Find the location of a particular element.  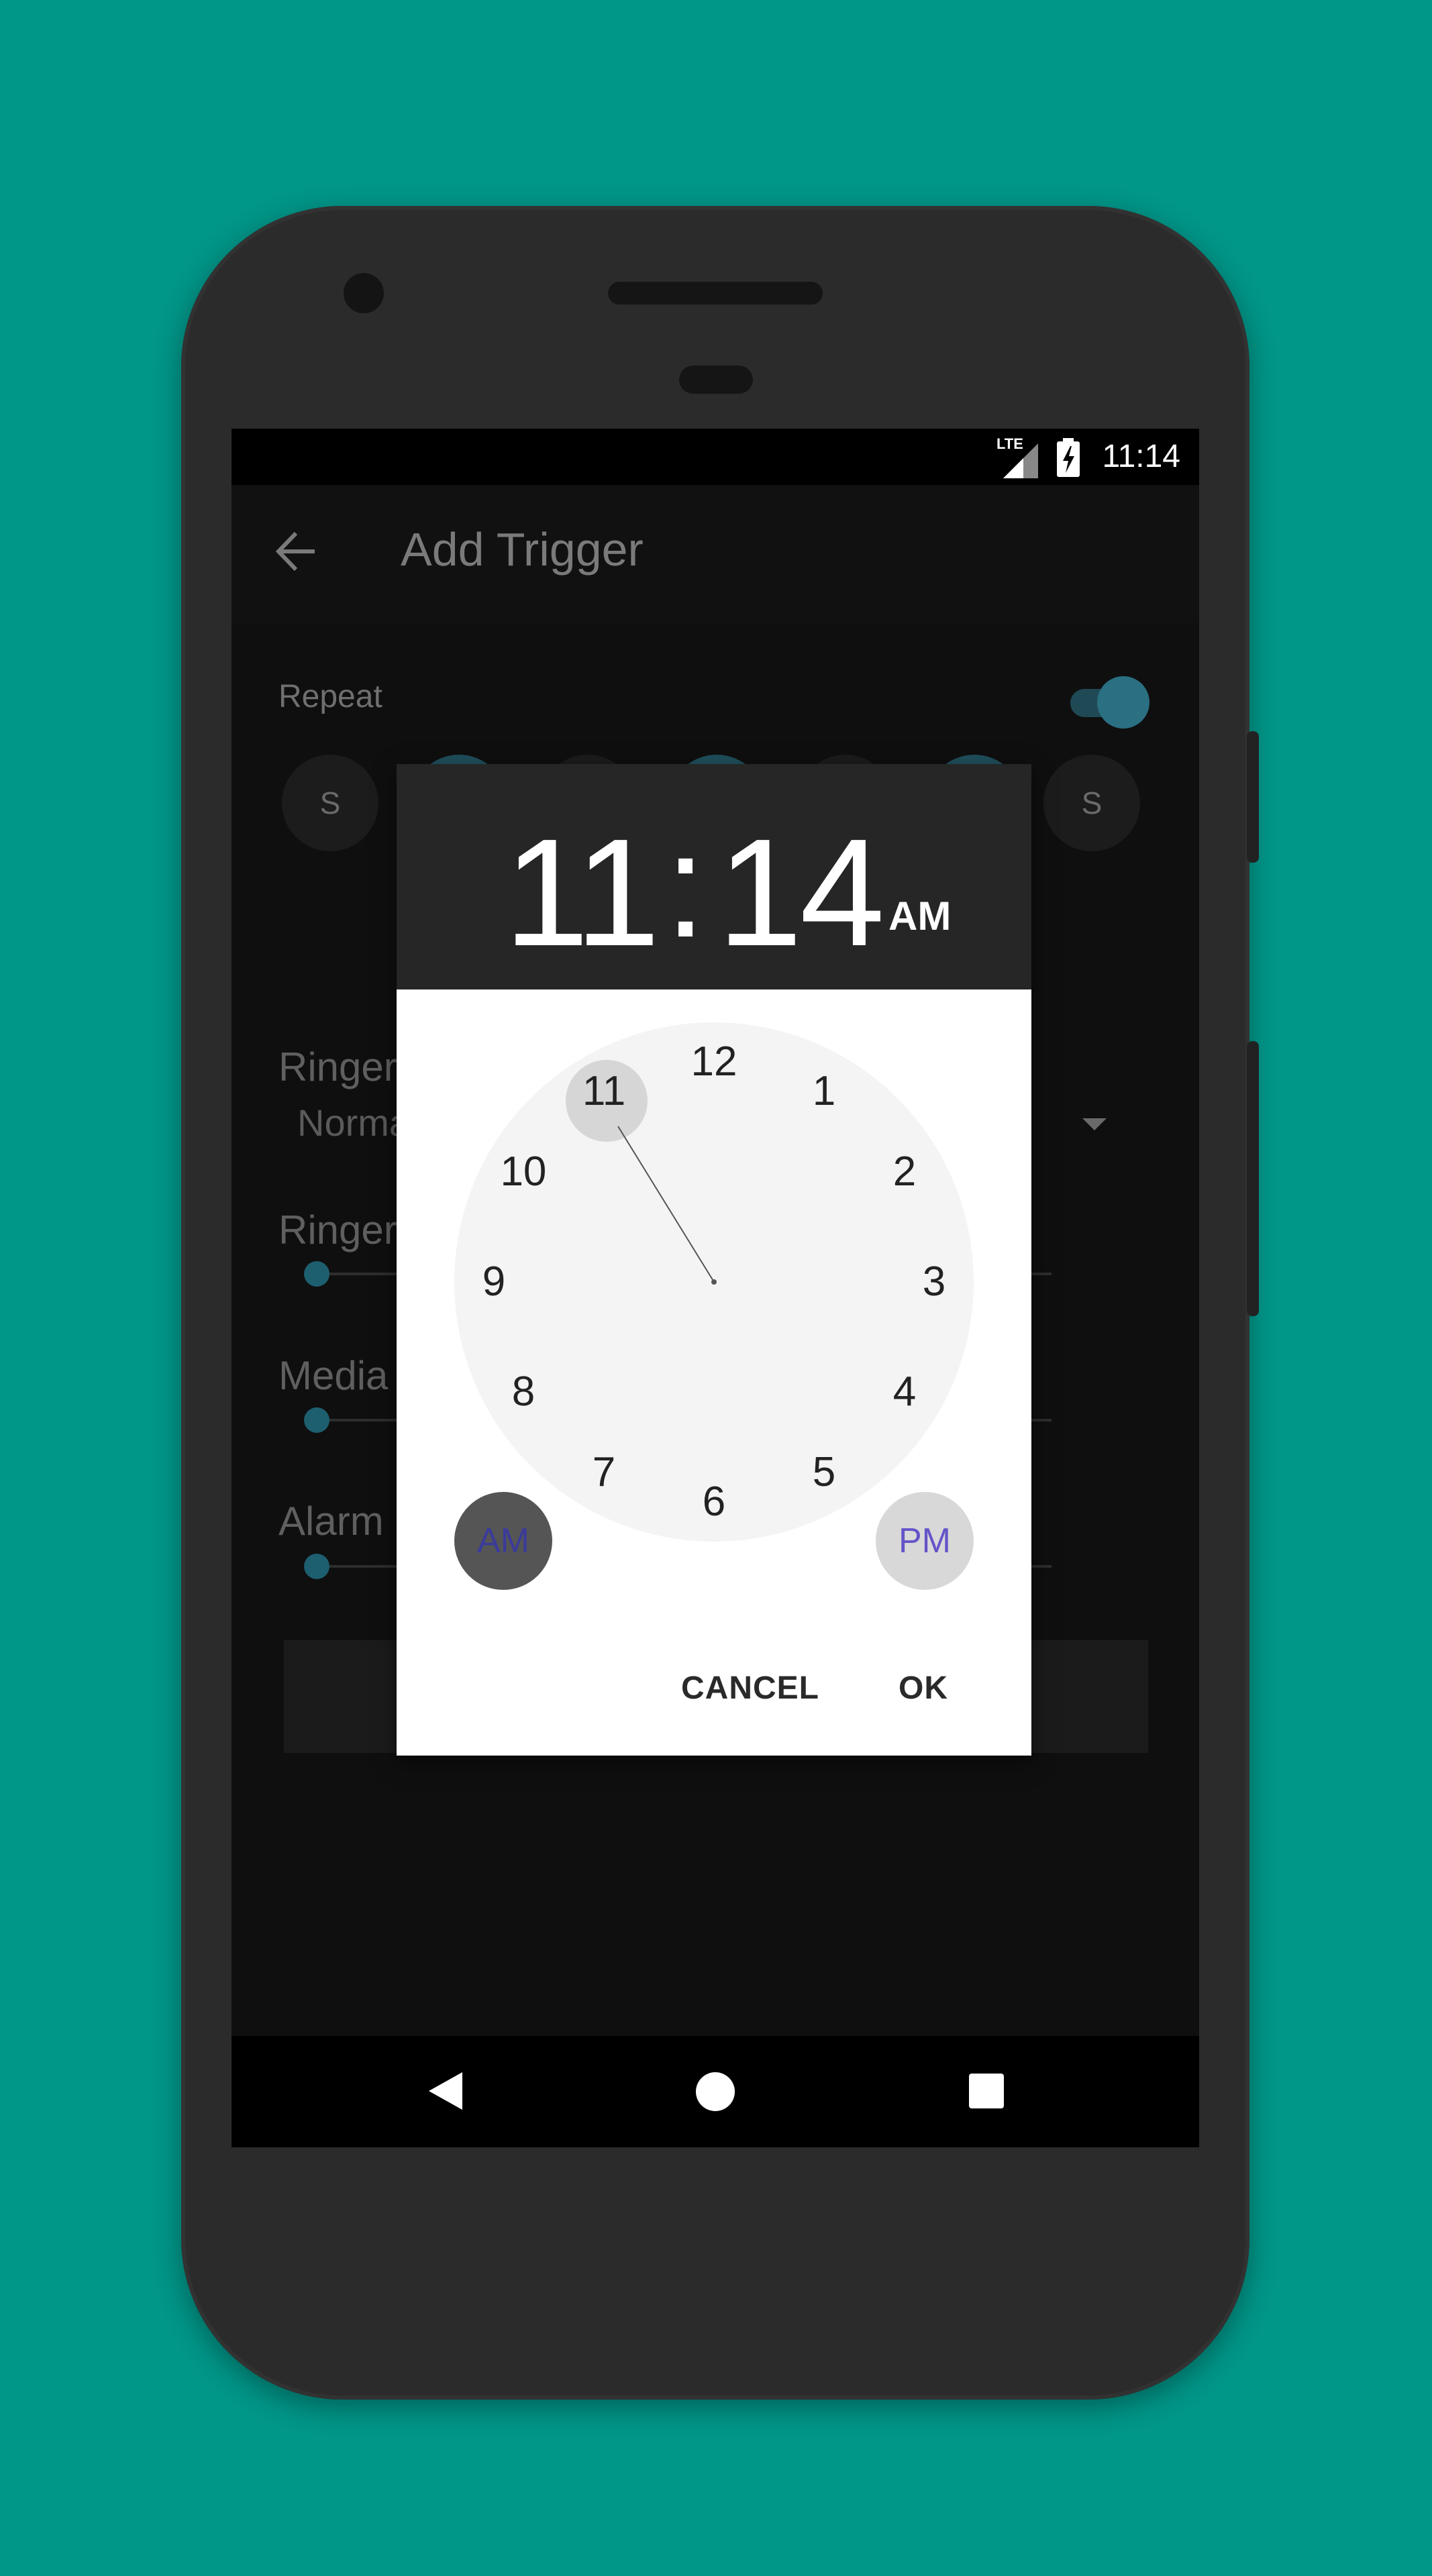

power-button is located at coordinates (1253, 797).